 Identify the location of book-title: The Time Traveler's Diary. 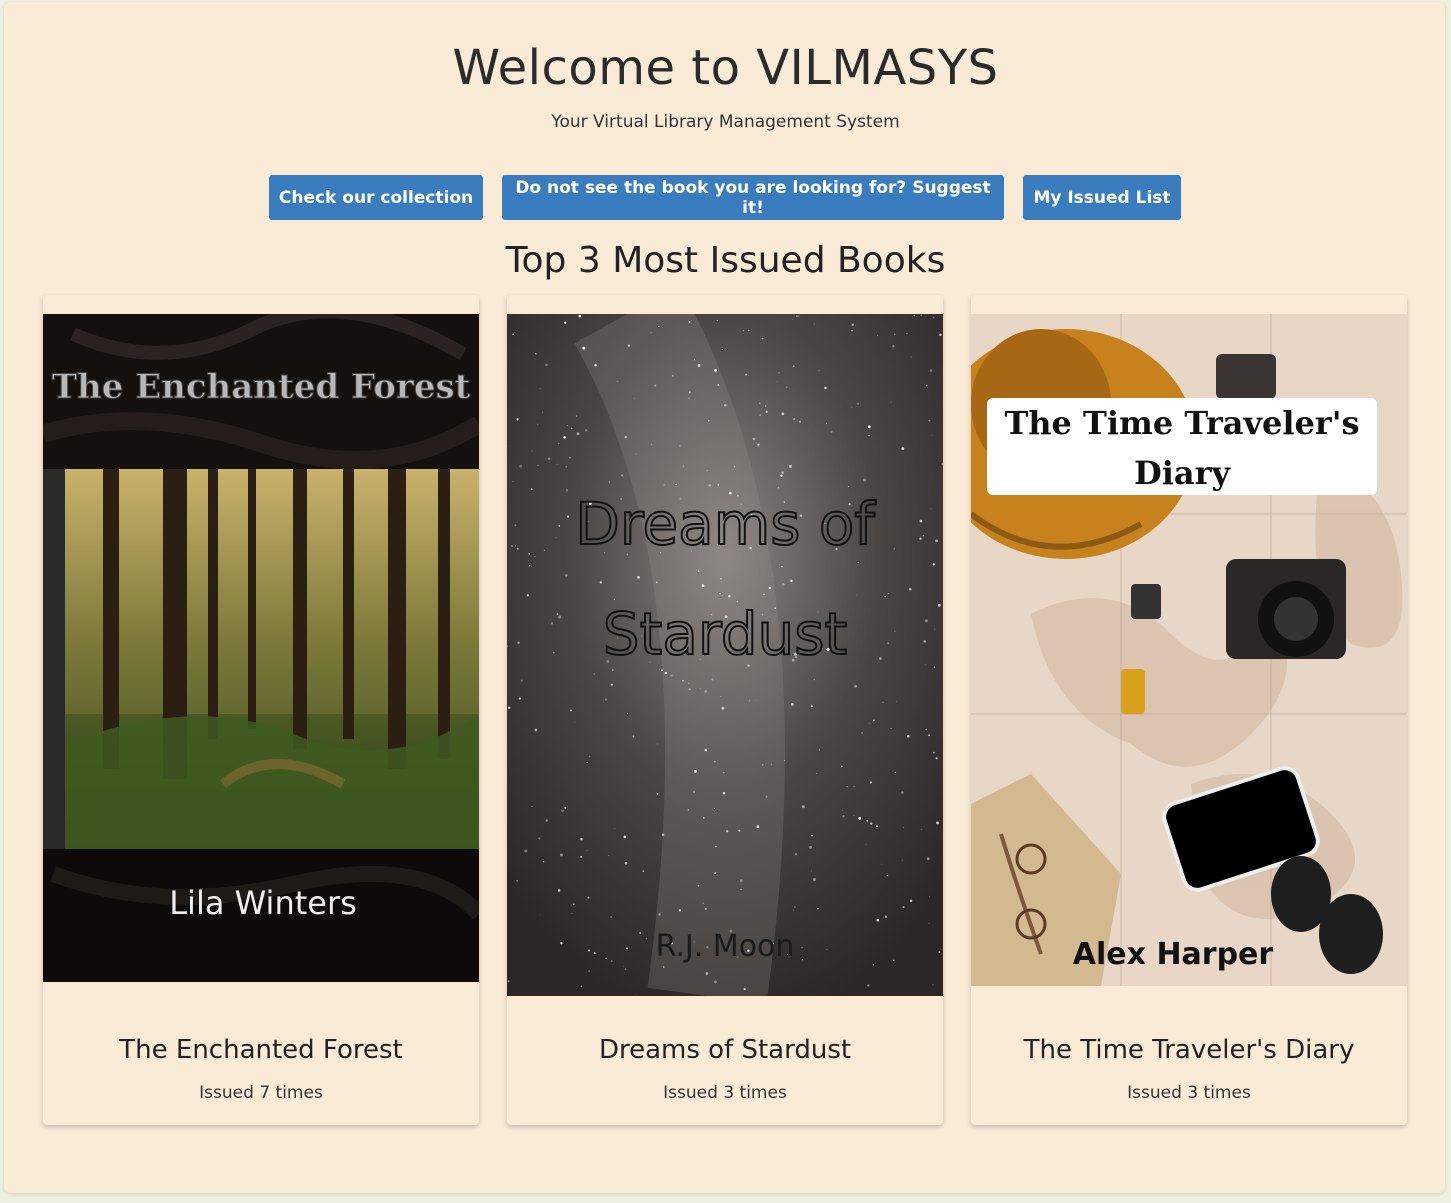
(1189, 1050).